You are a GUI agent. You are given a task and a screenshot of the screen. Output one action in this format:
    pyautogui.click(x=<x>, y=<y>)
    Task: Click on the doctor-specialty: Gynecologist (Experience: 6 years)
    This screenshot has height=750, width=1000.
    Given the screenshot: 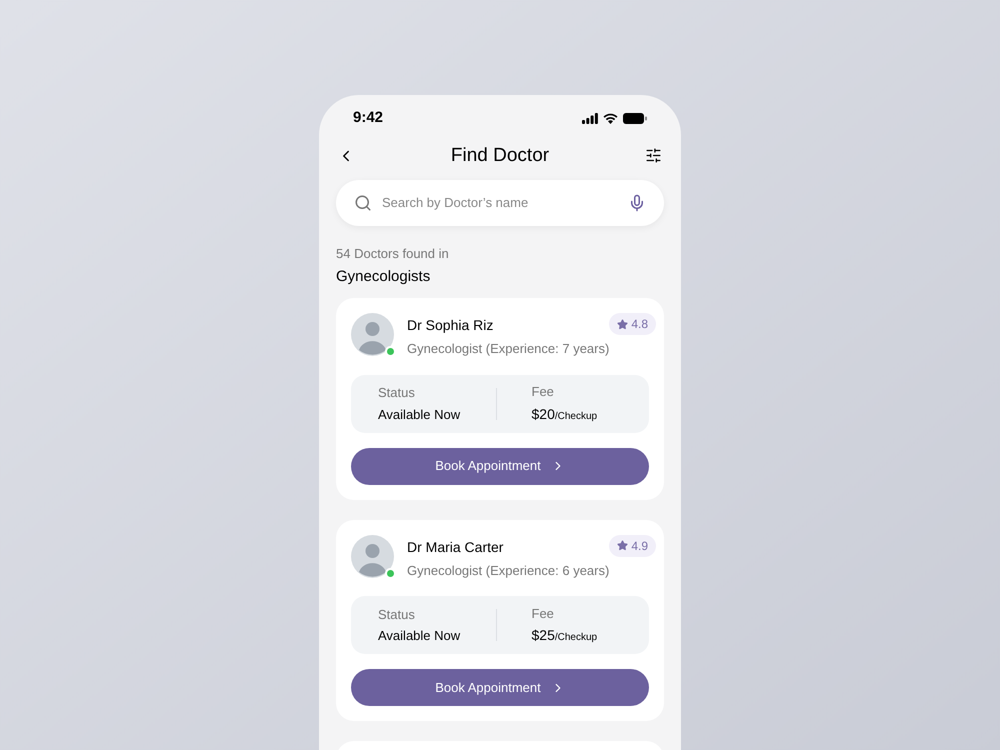 What is the action you would take?
    pyautogui.click(x=508, y=571)
    